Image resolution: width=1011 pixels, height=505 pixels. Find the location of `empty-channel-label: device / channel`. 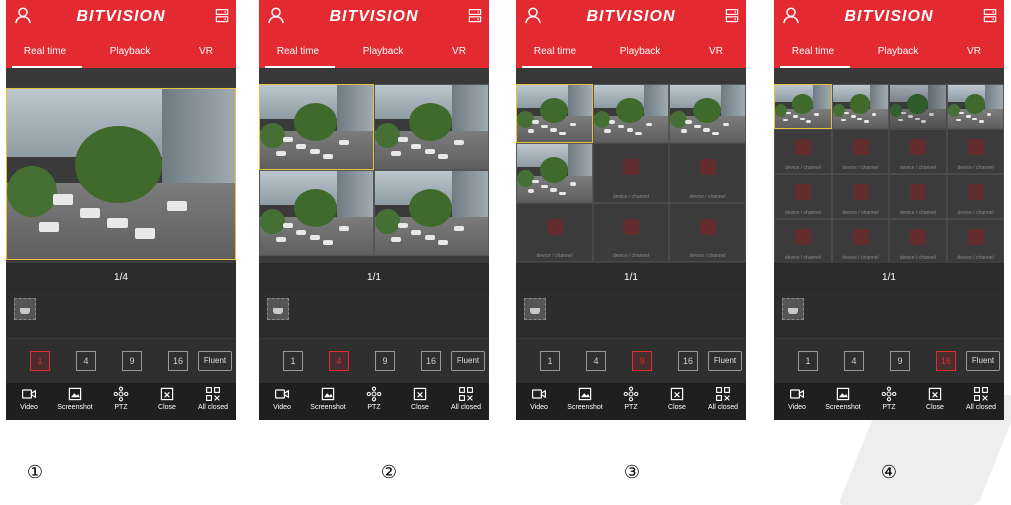

empty-channel-label: device / channel is located at coordinates (803, 168).